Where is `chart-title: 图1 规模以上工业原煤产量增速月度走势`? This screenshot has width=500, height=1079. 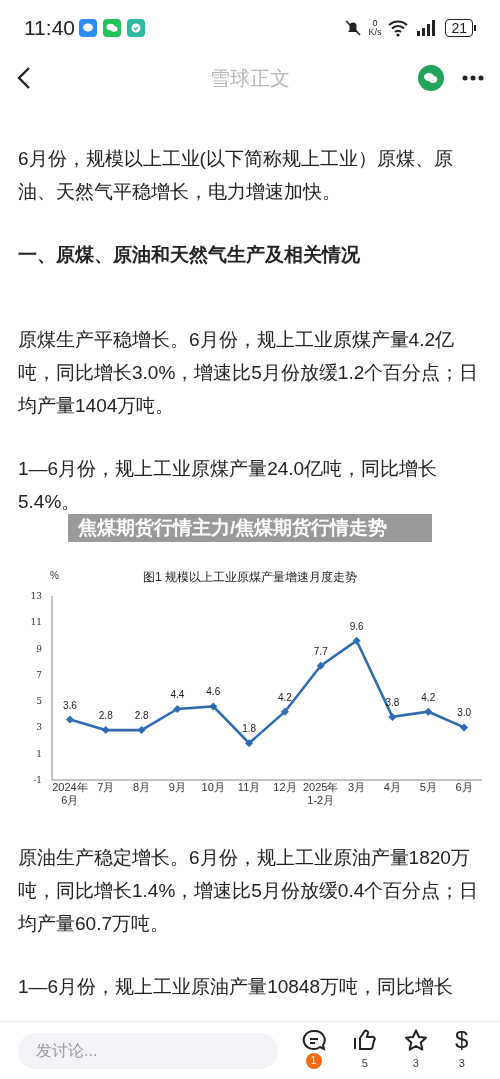 chart-title: 图1 规模以上工业原煤产量增速月度走势 is located at coordinates (250, 577).